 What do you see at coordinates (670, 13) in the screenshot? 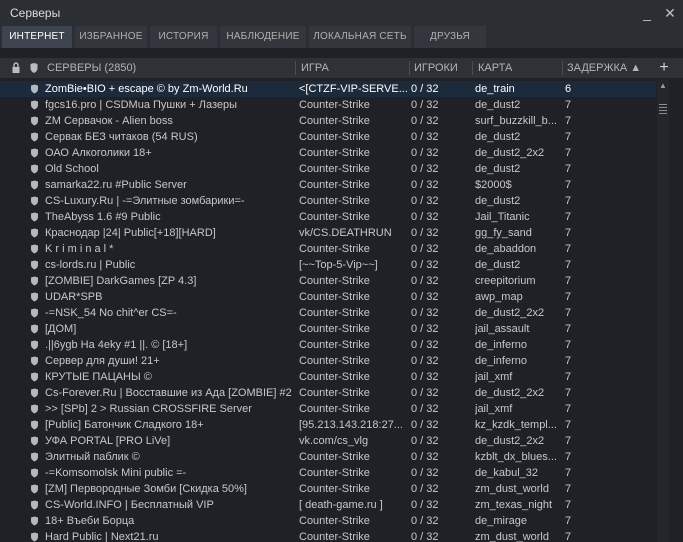
I see `close-button: ✕` at bounding box center [670, 13].